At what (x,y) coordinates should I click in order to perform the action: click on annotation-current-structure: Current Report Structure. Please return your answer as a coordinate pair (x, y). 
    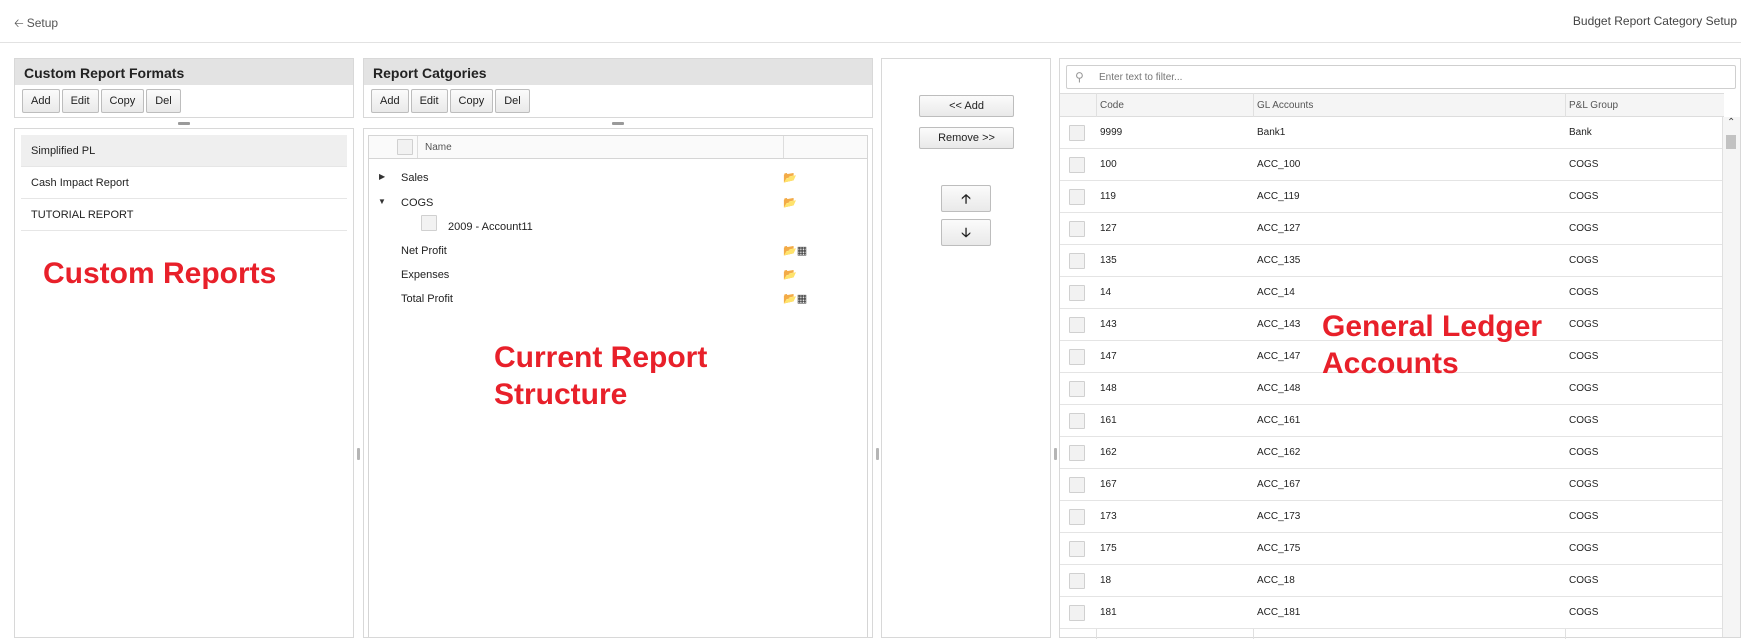
    Looking at the image, I should click on (601, 376).